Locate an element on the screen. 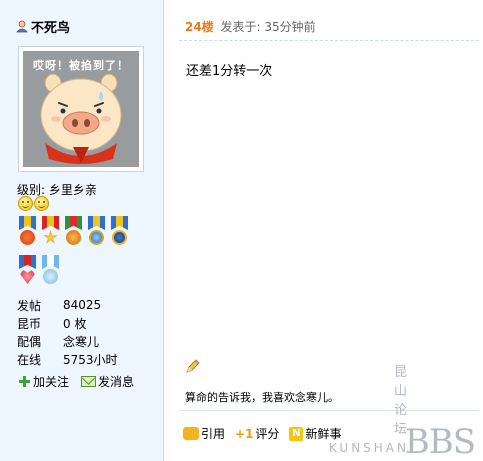 This screenshot has width=483, height=461. author-name-text: 不死鸟 is located at coordinates (51, 28).